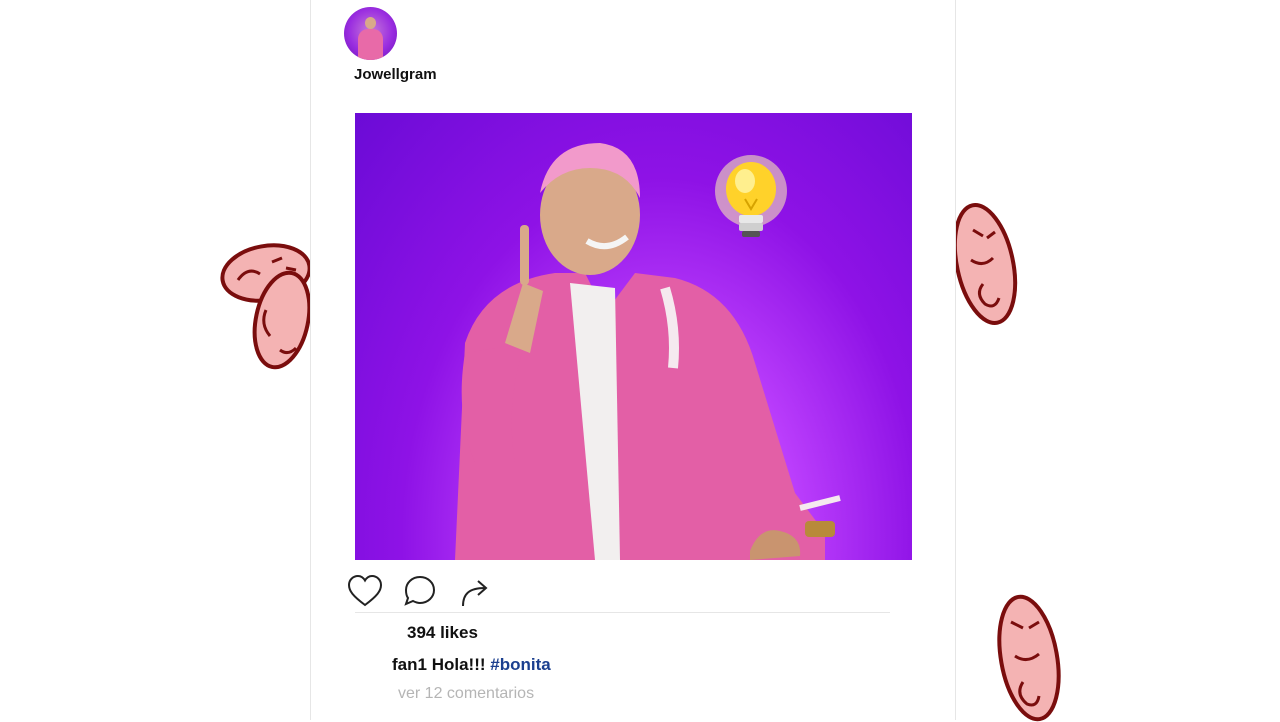 The image size is (1280, 722). What do you see at coordinates (466, 694) in the screenshot?
I see `view-comments-link: ver 12 comentarios` at bounding box center [466, 694].